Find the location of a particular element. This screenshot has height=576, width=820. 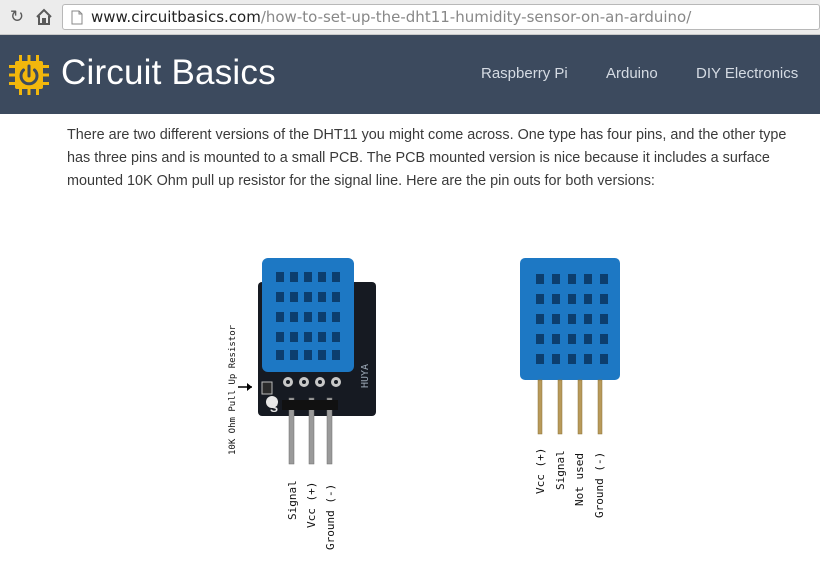

nav-arduino: Arduino is located at coordinates (632, 73).